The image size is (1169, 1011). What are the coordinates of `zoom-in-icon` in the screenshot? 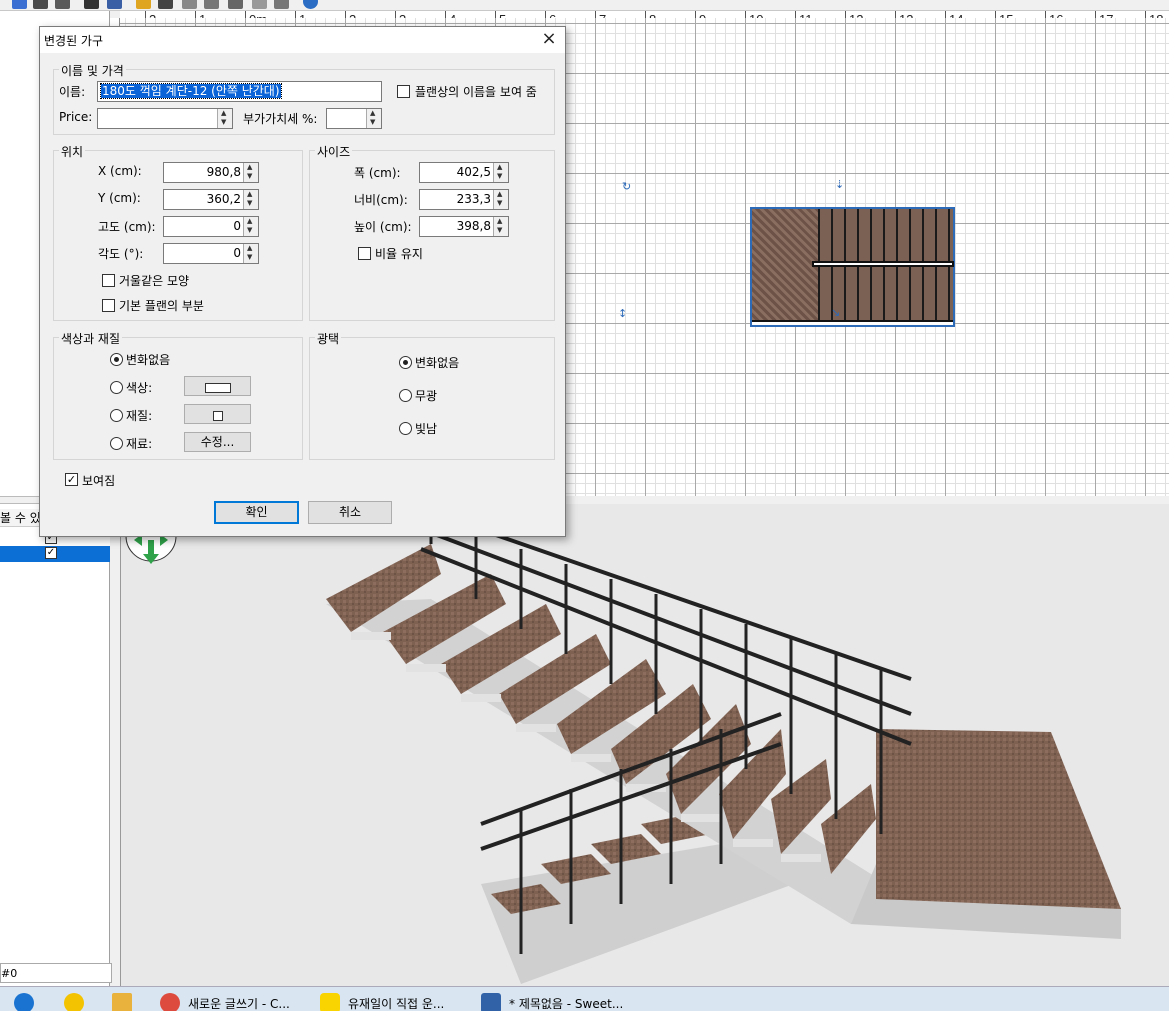 It's located at (19, 4).